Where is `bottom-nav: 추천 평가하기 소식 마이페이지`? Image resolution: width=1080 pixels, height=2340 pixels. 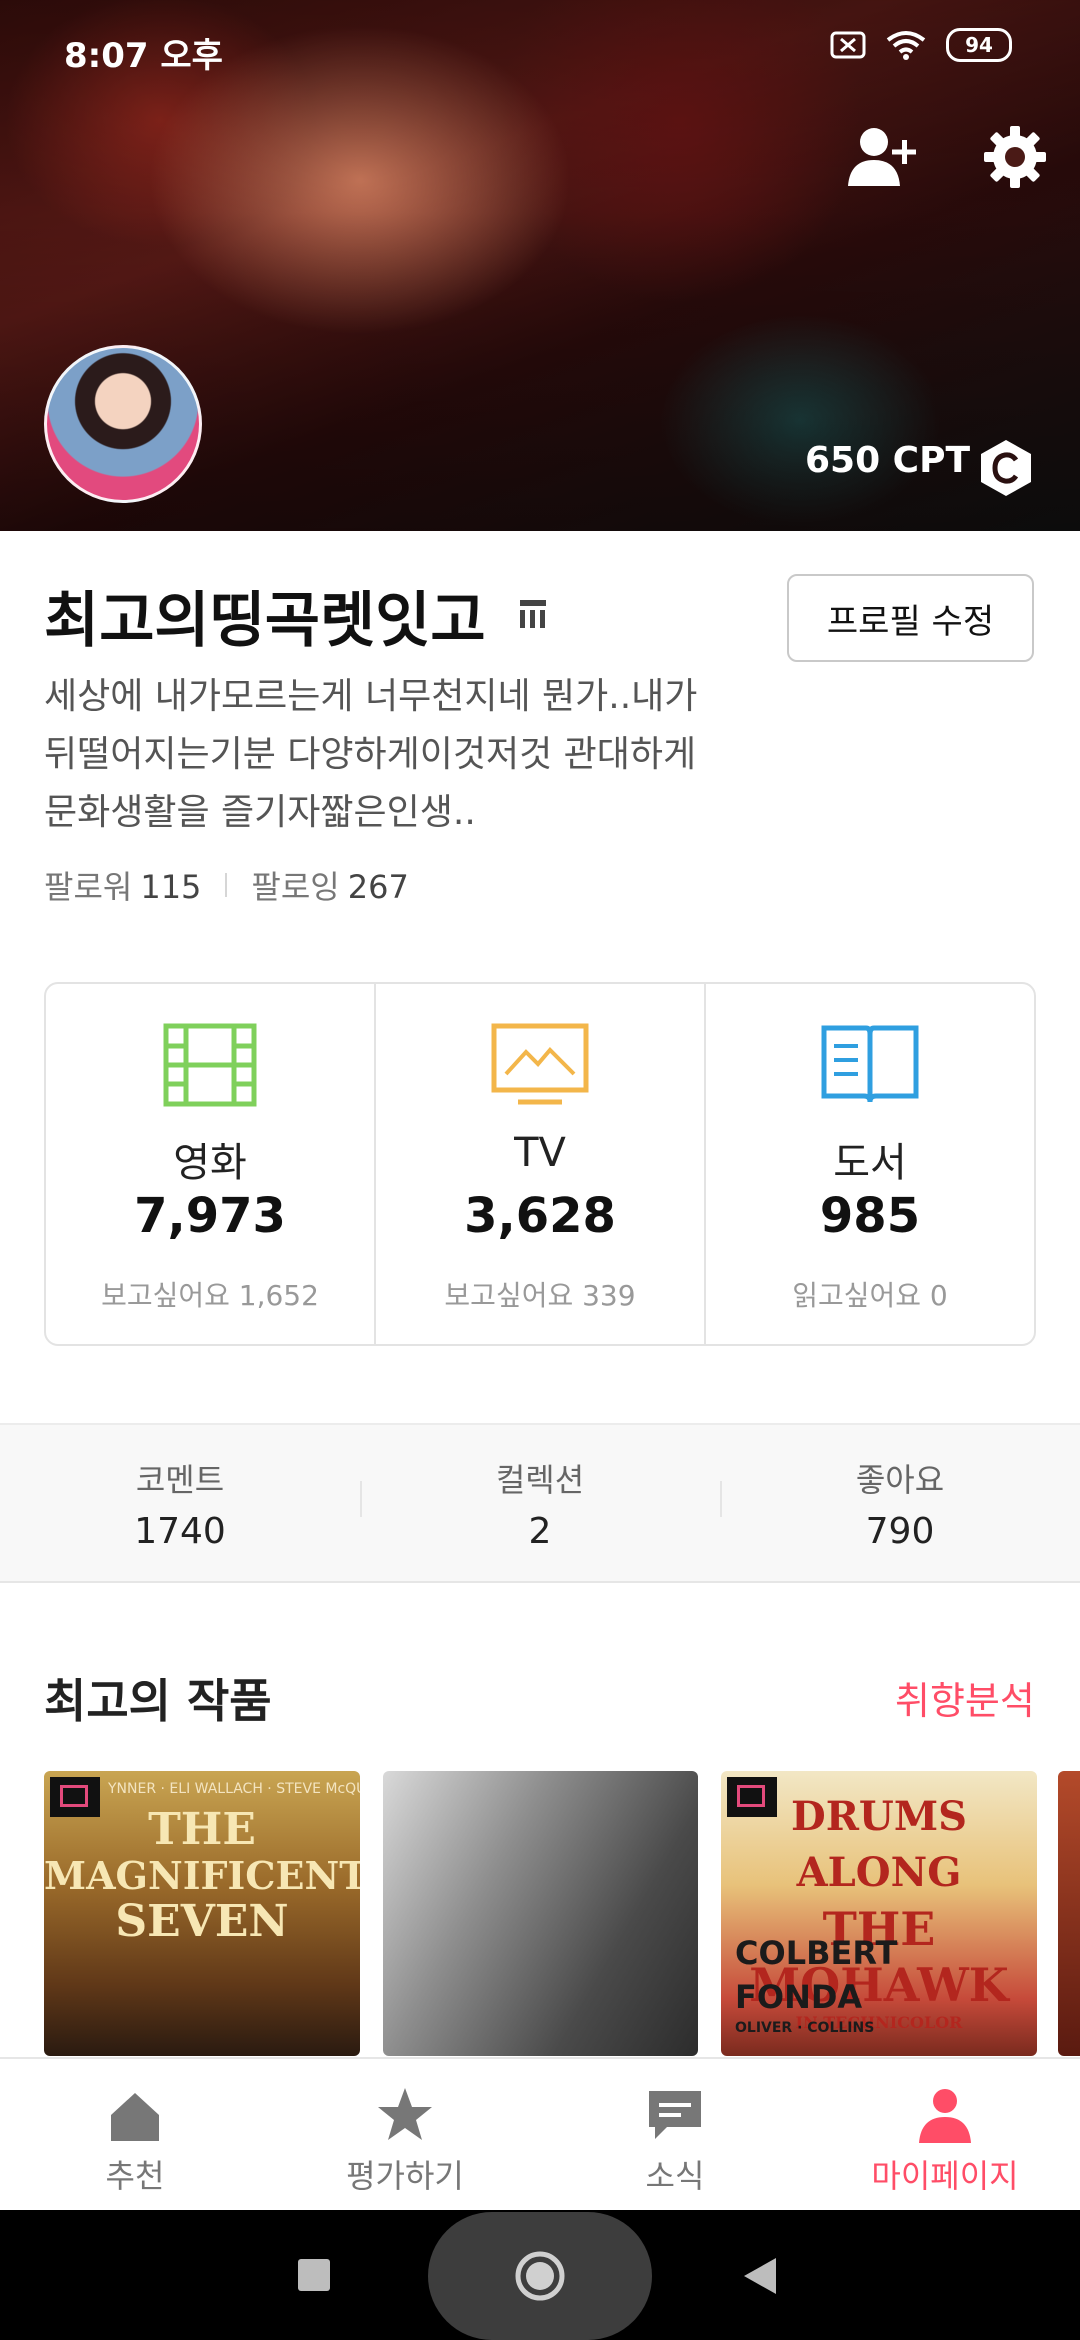 bottom-nav: 추천 평가하기 소식 마이페이지 is located at coordinates (540, 2134).